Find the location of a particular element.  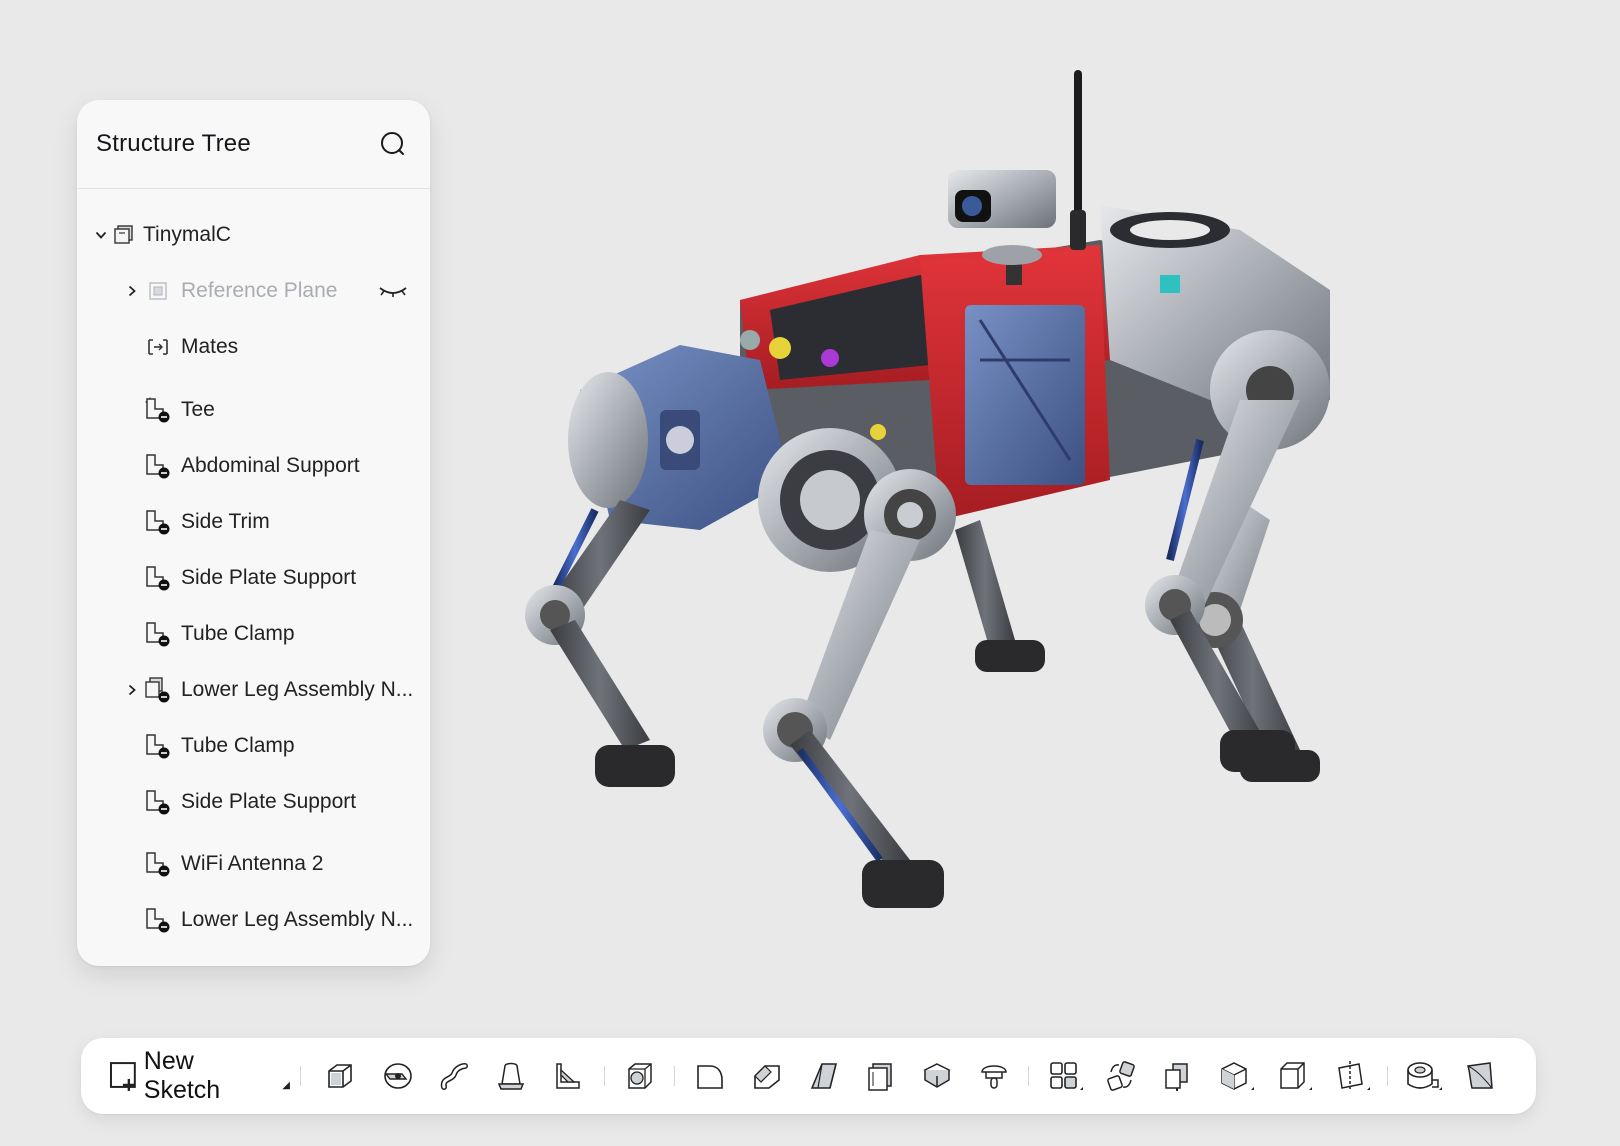

chevron-down-icon is located at coordinates (101, 235).